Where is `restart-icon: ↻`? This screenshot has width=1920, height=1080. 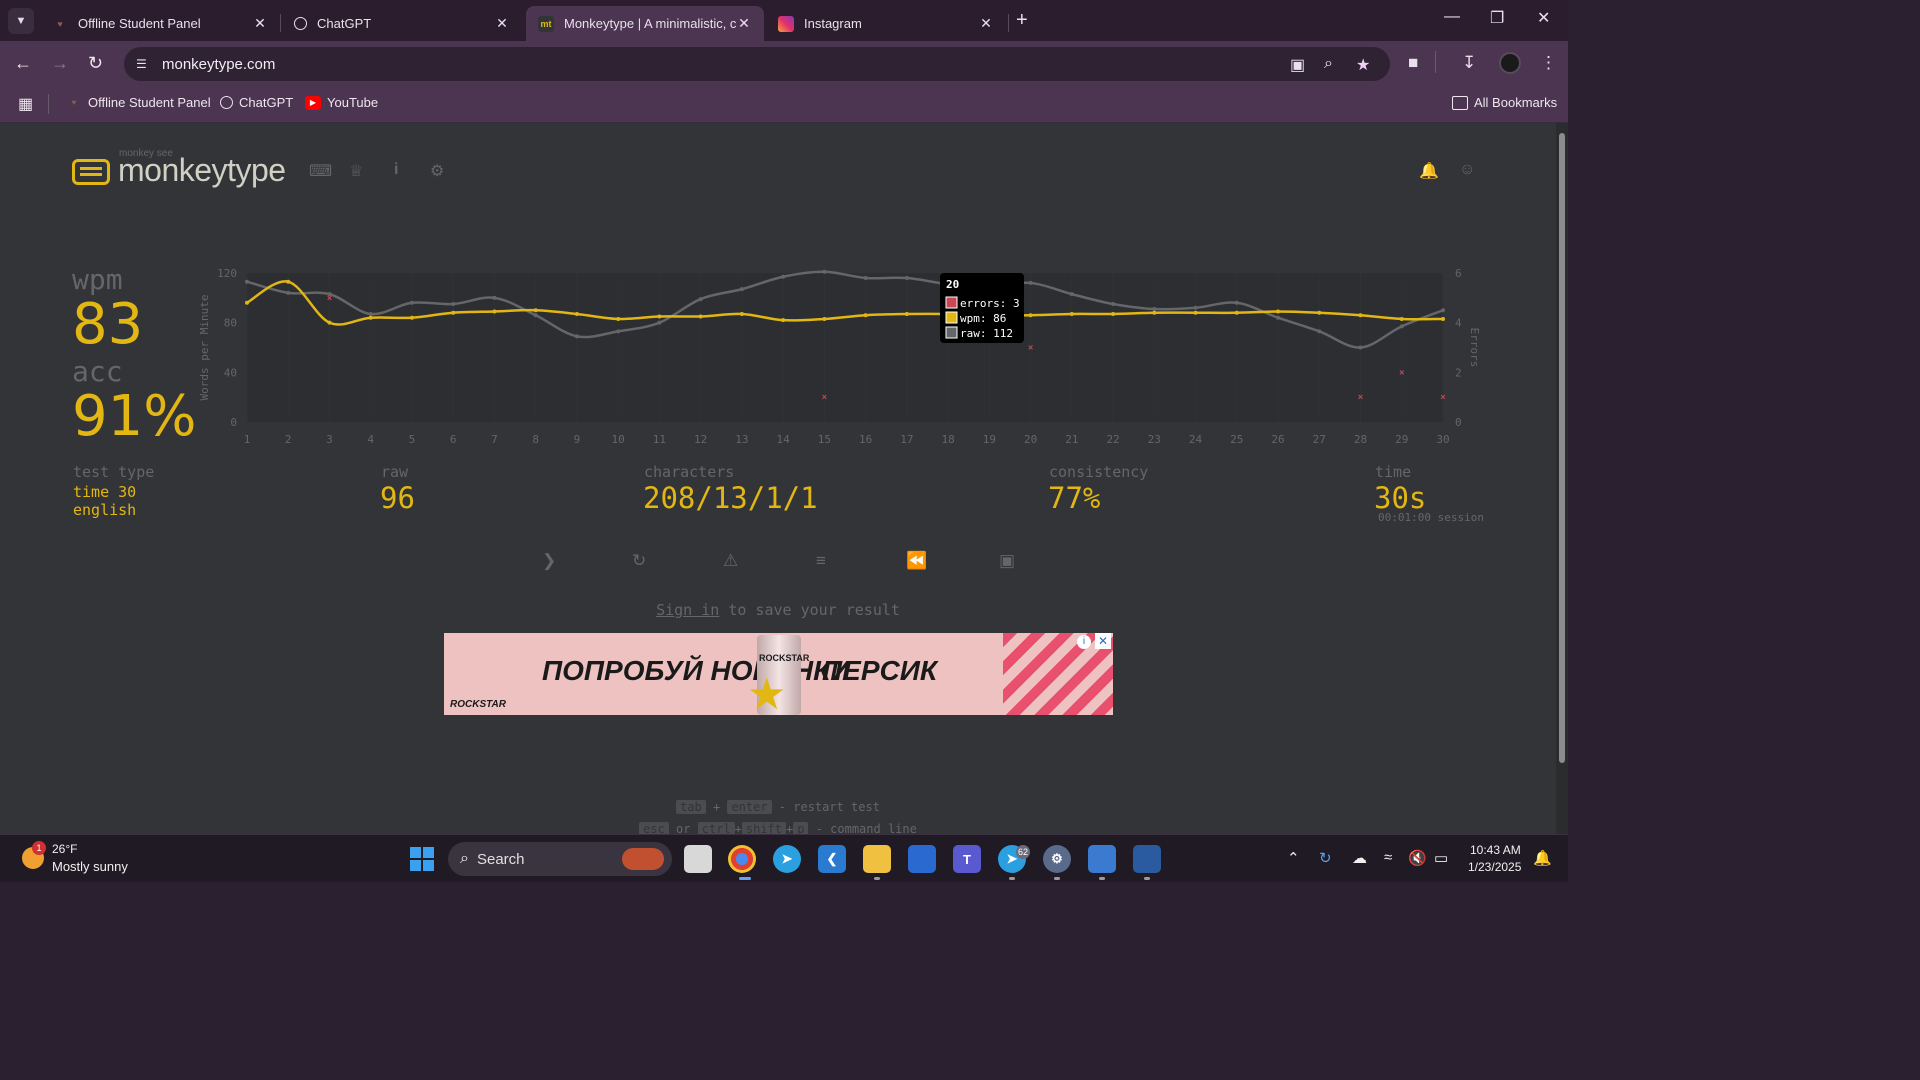
restart-icon: ↻ is located at coordinates (639, 561).